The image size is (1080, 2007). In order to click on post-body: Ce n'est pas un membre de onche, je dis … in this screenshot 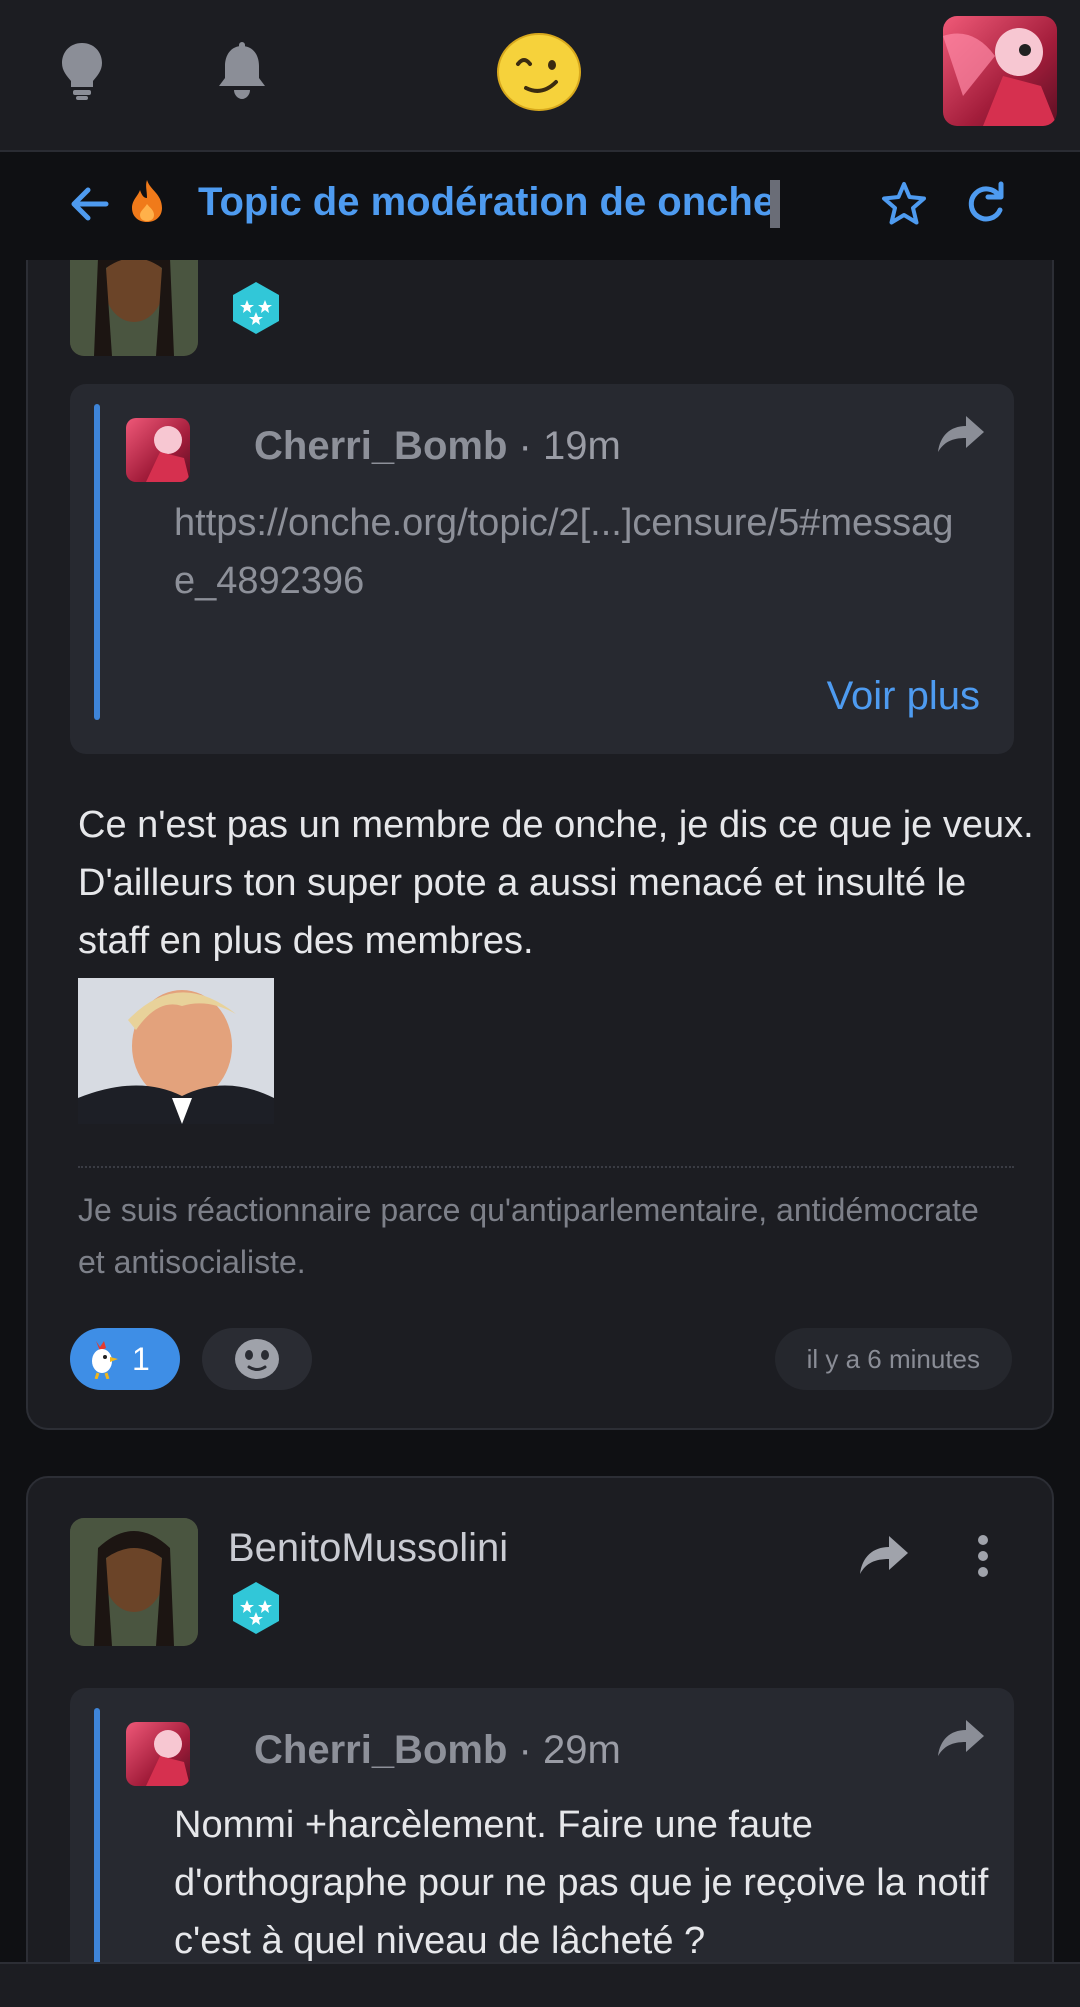, I will do `click(556, 883)`.